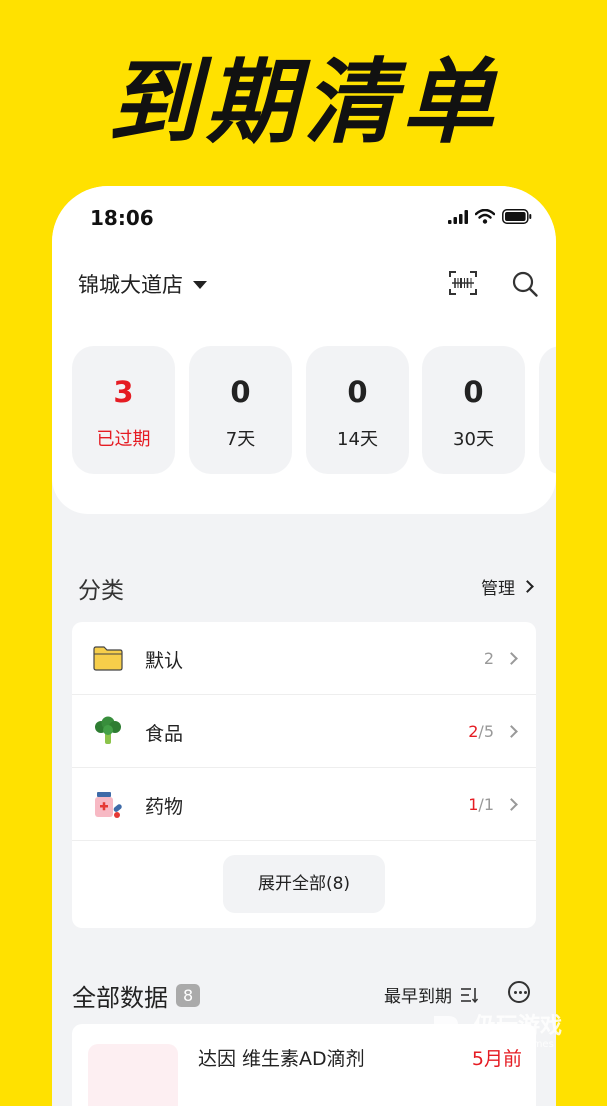  I want to click on item-thumbnail, so click(133, 1075).